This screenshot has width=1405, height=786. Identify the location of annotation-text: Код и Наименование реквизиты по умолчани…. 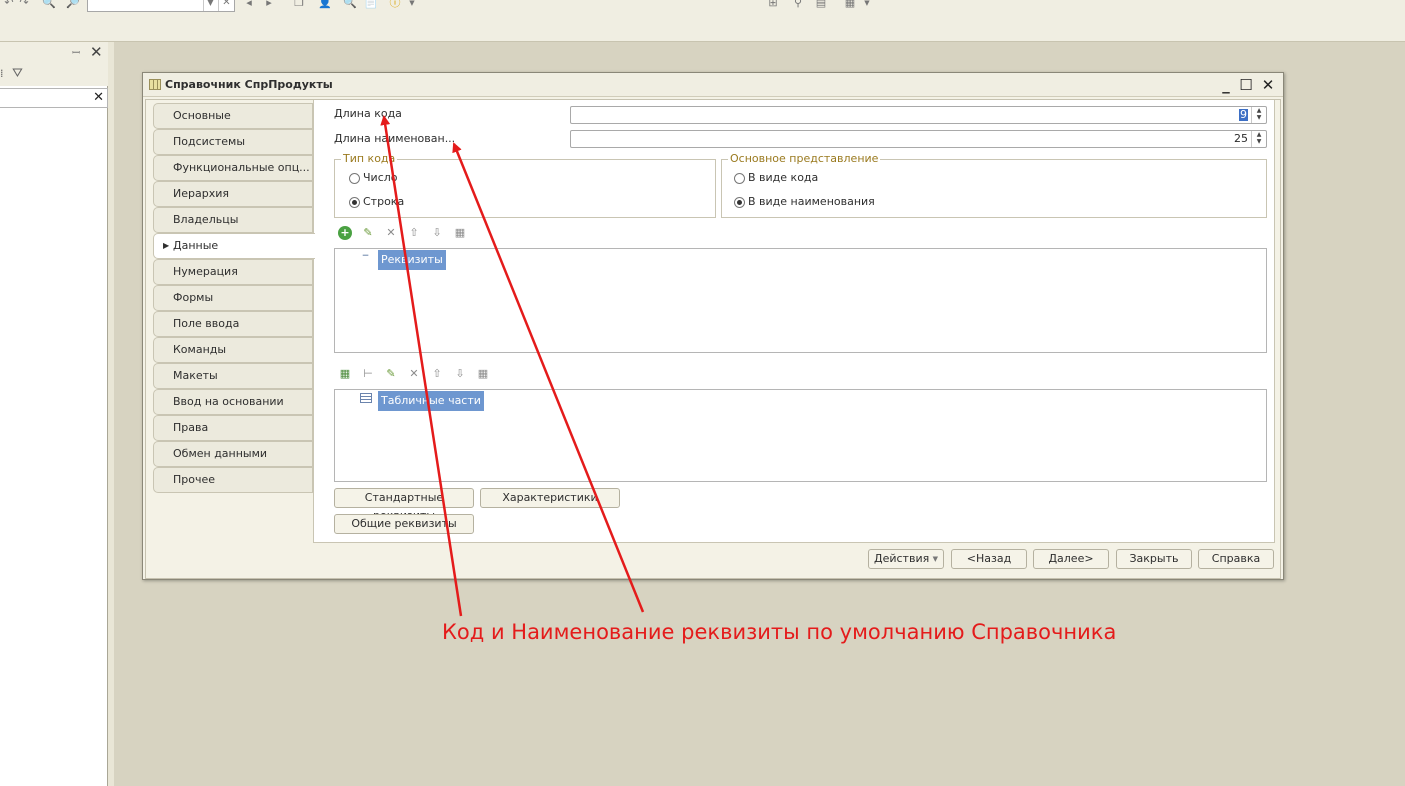
(779, 632).